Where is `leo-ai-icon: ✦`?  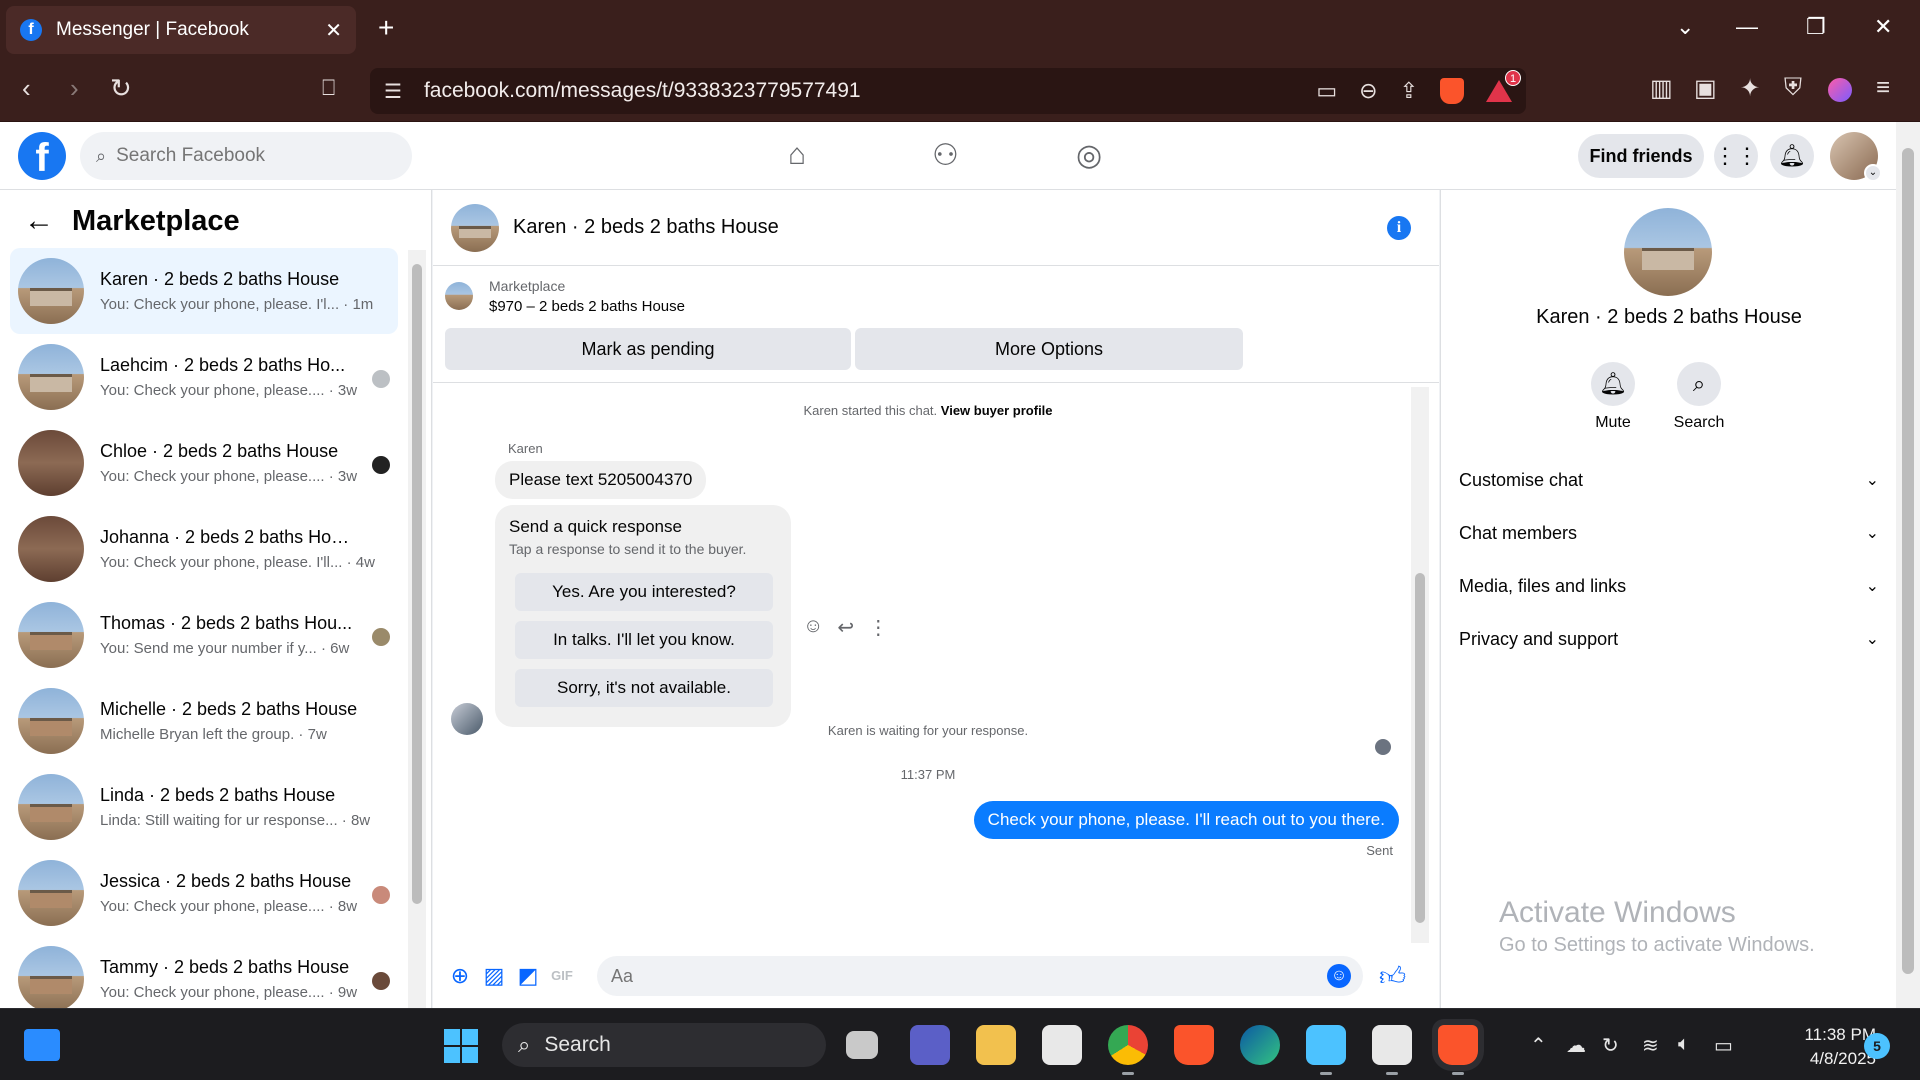 leo-ai-icon: ✦ is located at coordinates (1750, 88).